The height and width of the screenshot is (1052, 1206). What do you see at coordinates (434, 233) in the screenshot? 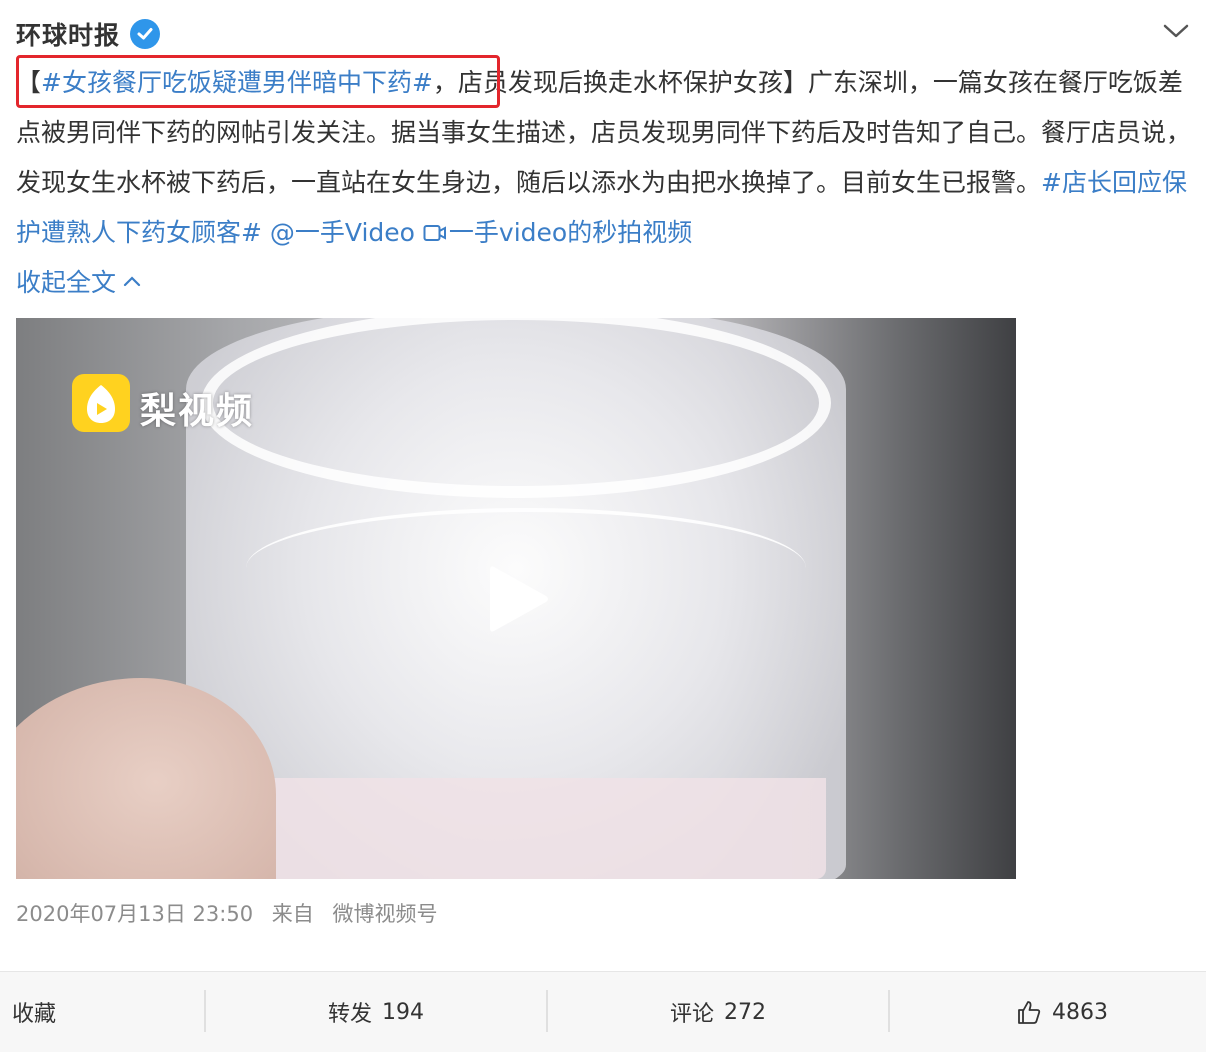
I see `video-link-icon` at bounding box center [434, 233].